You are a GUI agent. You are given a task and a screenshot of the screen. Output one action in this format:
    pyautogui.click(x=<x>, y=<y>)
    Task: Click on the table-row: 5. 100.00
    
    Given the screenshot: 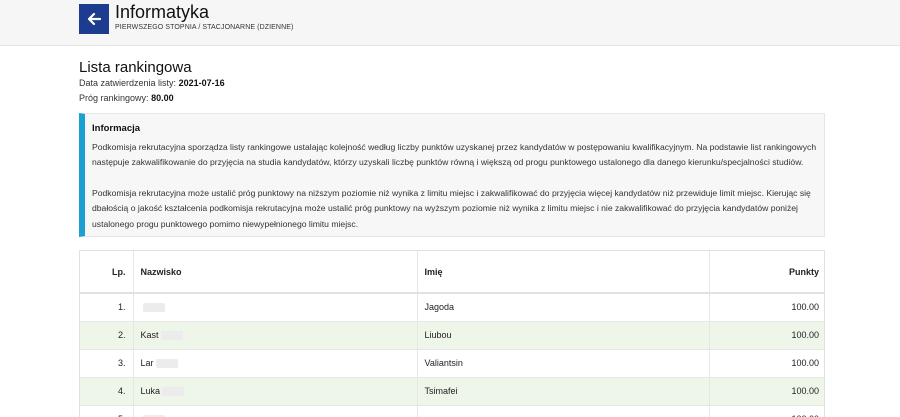 What is the action you would take?
    pyautogui.click(x=452, y=410)
    